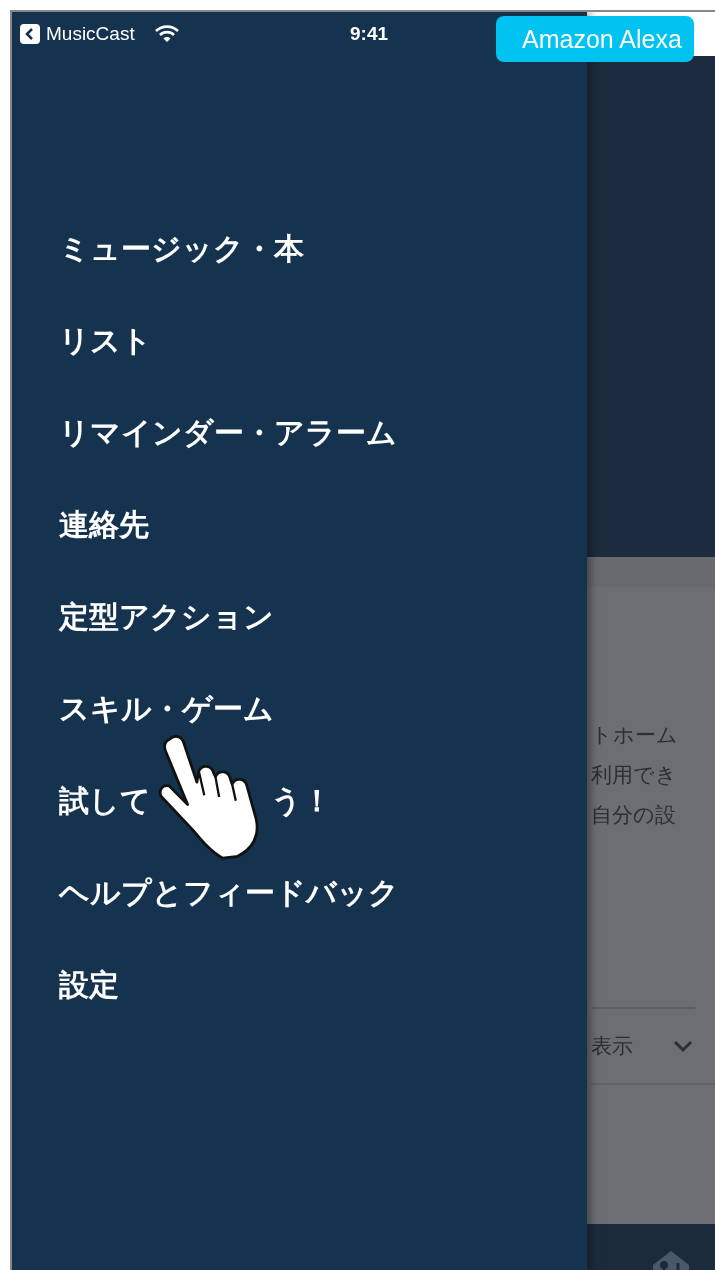 The height and width of the screenshot is (1270, 715). I want to click on menu-item: リスト, so click(105, 341).